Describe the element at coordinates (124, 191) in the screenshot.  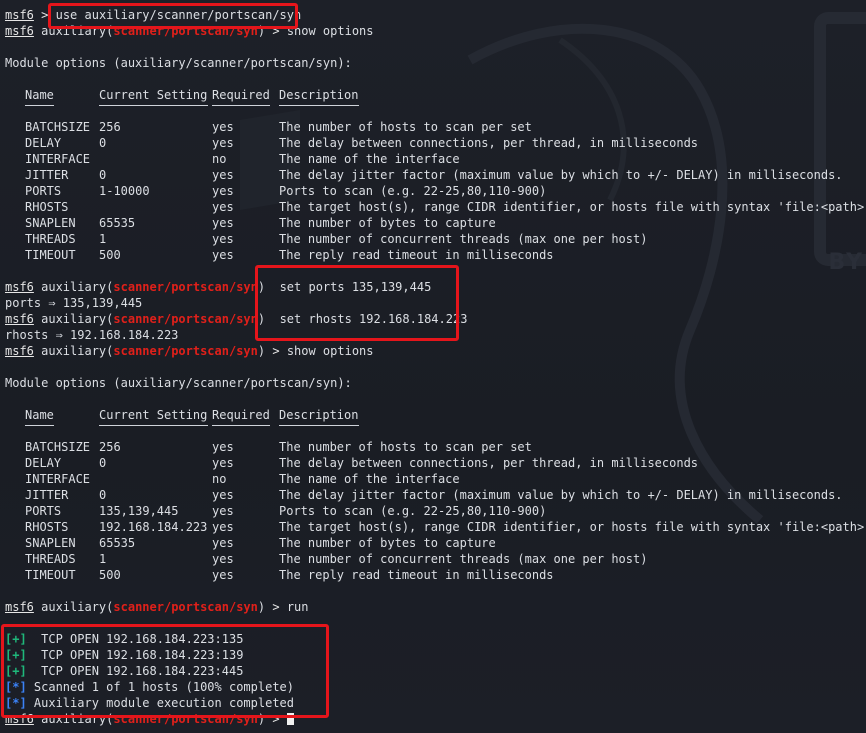
I see `option-setting: 1-10000` at that location.